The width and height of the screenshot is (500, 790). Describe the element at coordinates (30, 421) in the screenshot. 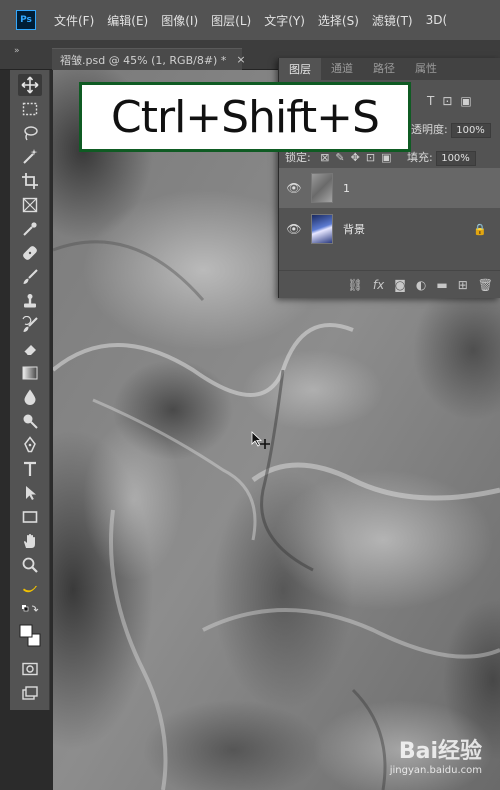

I see `dodge-tool-icon` at that location.